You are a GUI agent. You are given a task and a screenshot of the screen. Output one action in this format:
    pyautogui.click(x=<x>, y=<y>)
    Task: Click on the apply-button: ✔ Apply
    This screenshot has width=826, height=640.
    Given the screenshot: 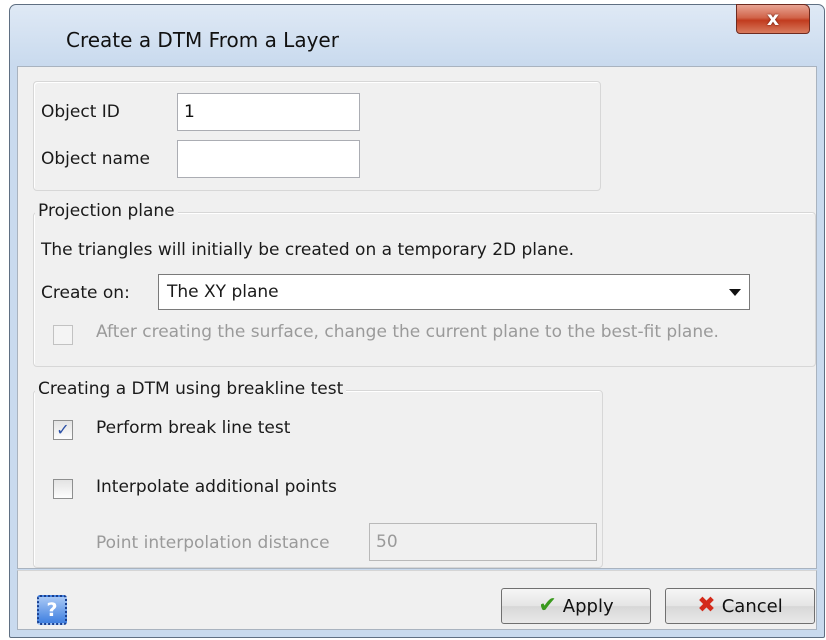 What is the action you would take?
    pyautogui.click(x=576, y=606)
    